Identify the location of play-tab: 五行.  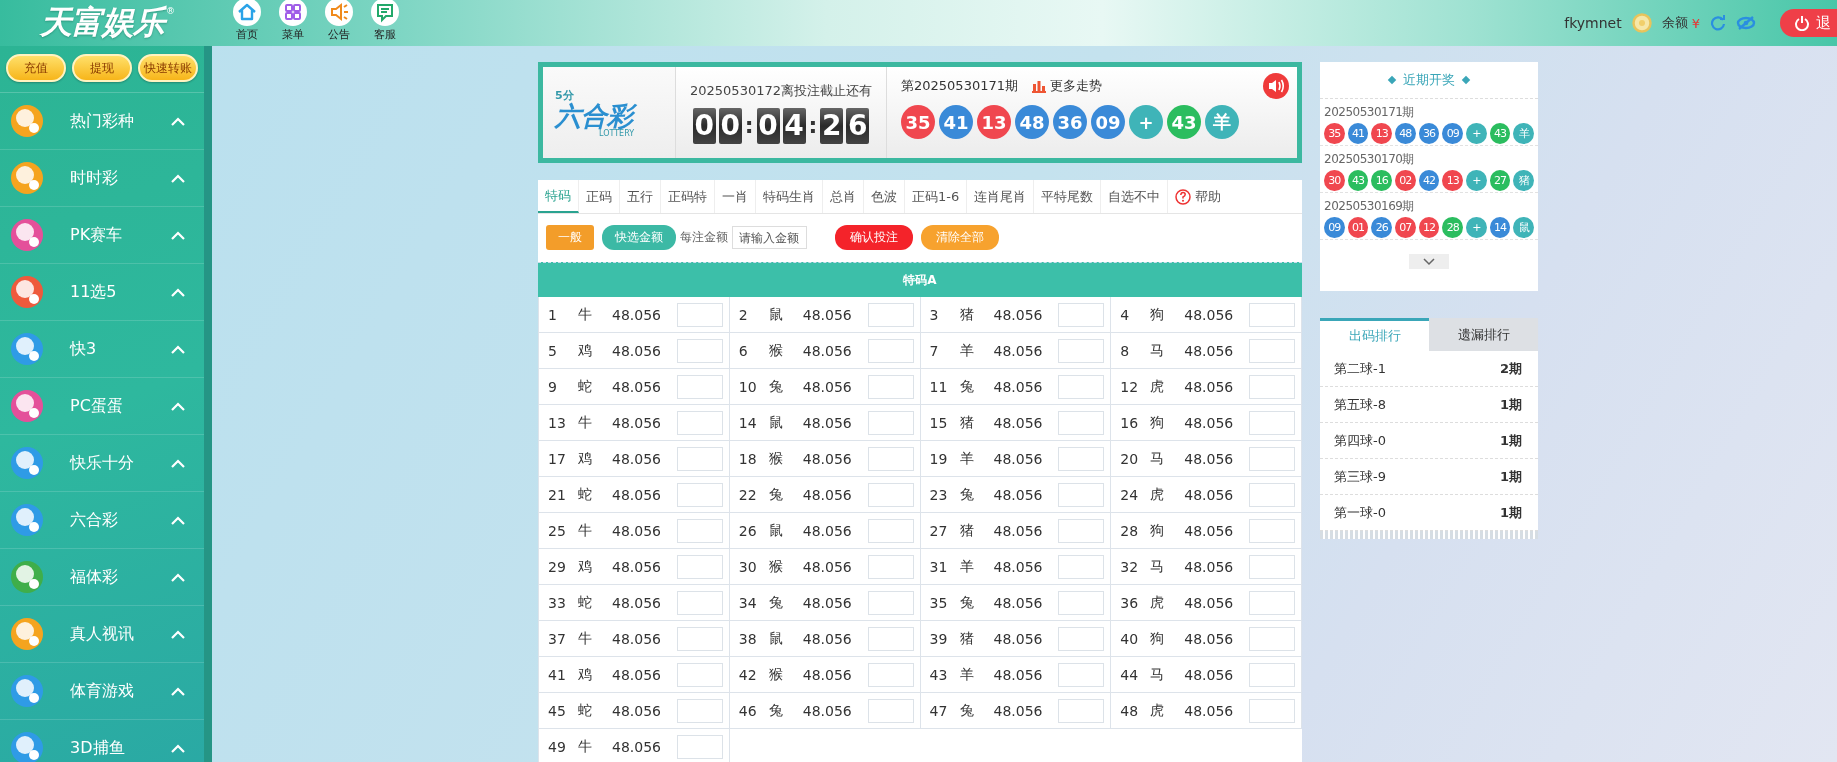
(640, 196).